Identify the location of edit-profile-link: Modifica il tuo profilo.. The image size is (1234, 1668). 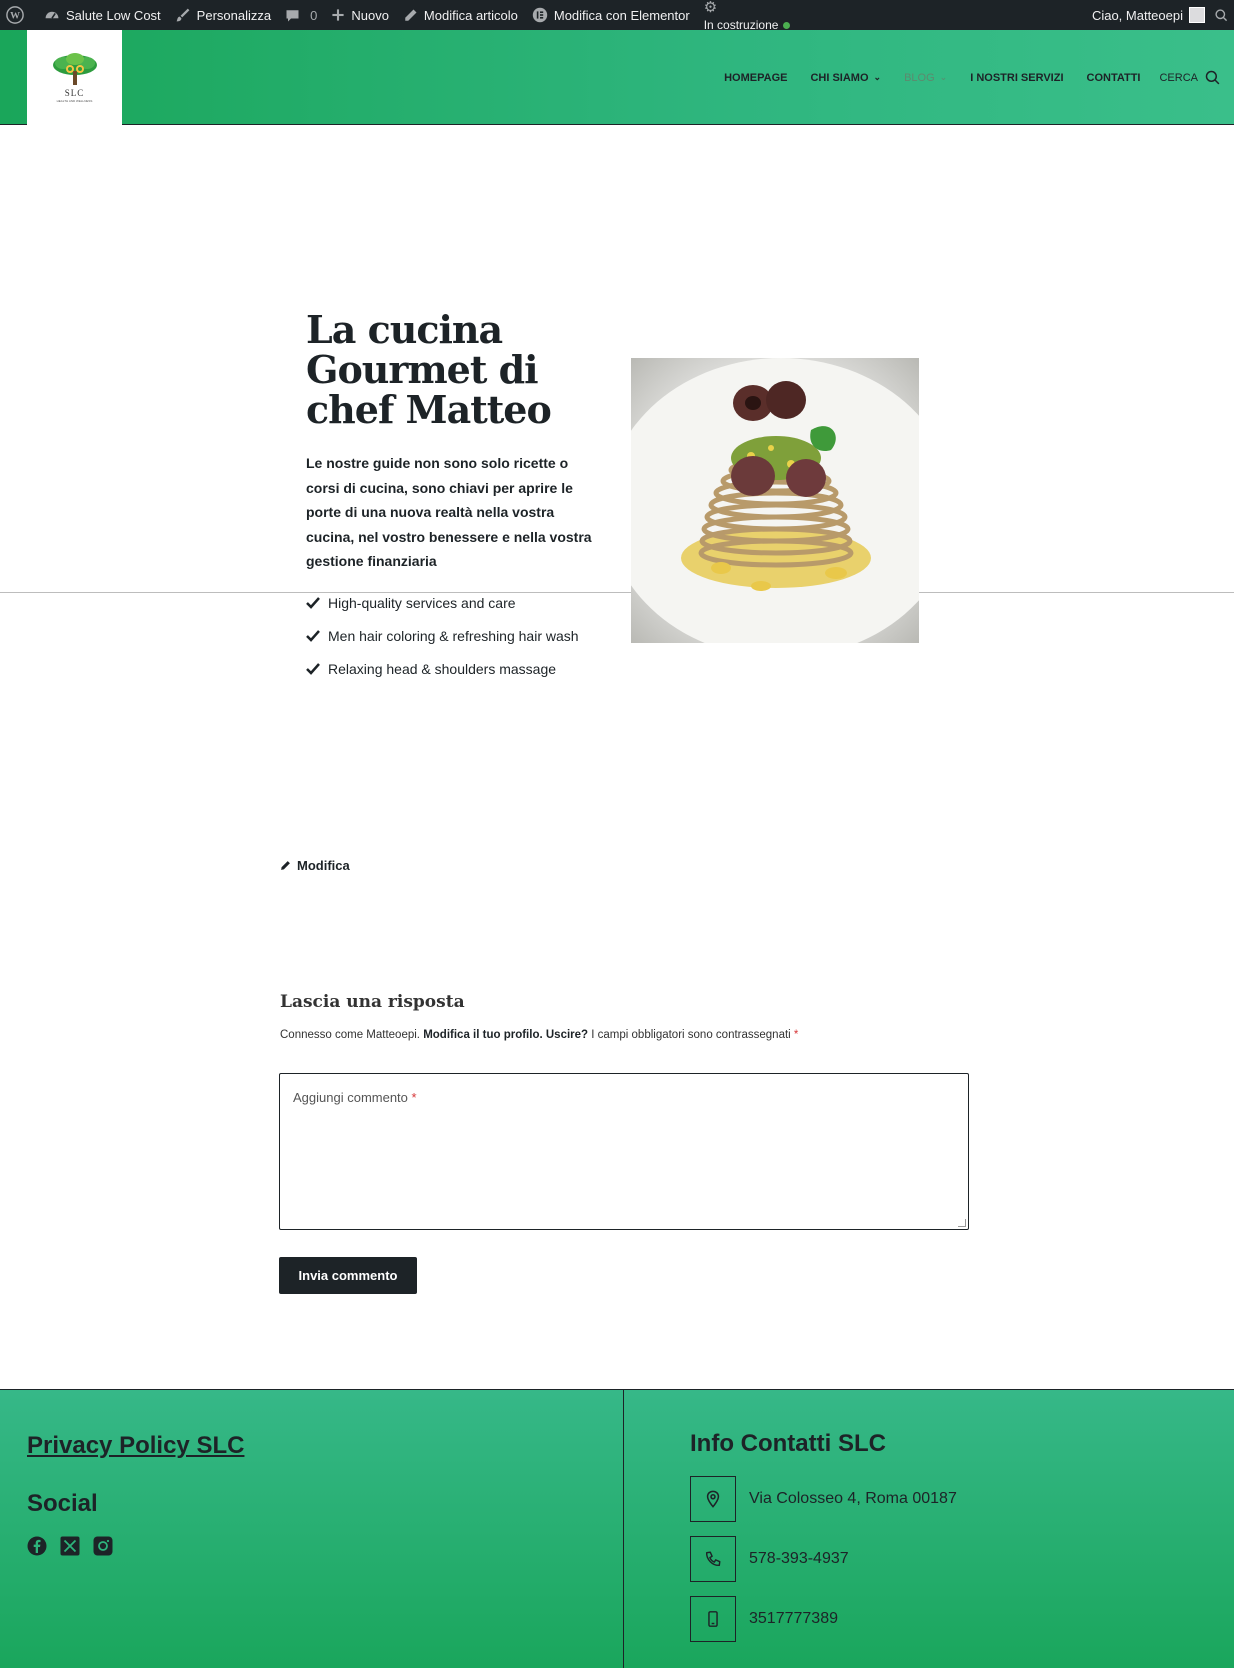
(482, 1035).